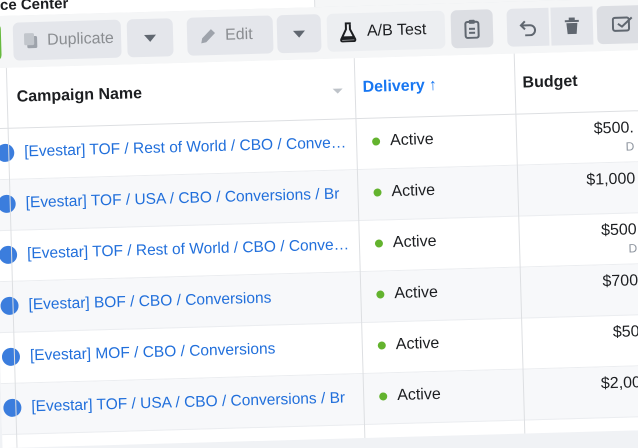 This screenshot has height=448, width=638. What do you see at coordinates (580, 81) in the screenshot?
I see `column-header-budget: Budget` at bounding box center [580, 81].